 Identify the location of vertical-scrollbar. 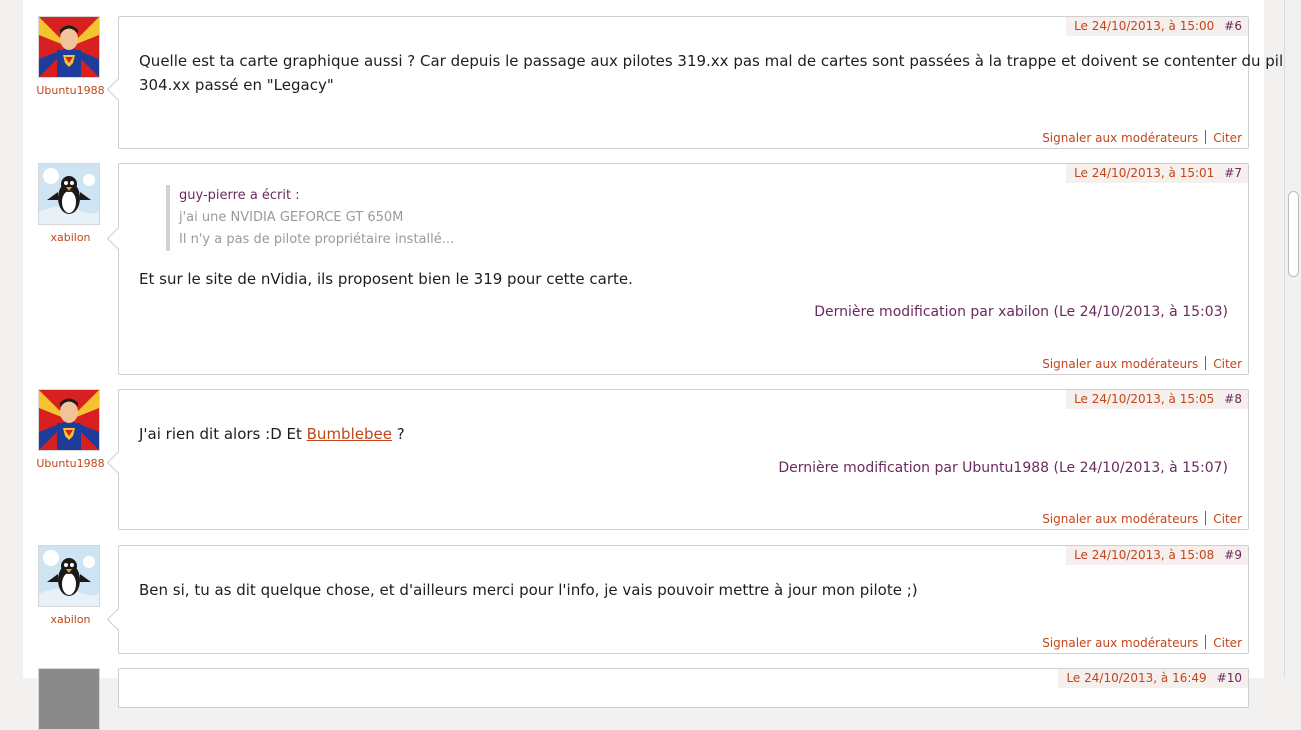
(1292, 339).